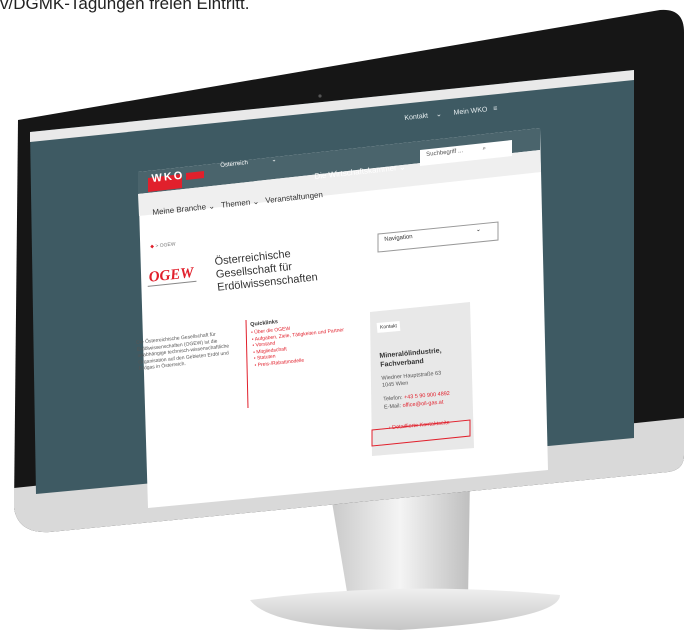 This screenshot has width=690, height=632. What do you see at coordinates (294, 197) in the screenshot?
I see `menu-item-veranstaltungen: Veranstaltungen` at bounding box center [294, 197].